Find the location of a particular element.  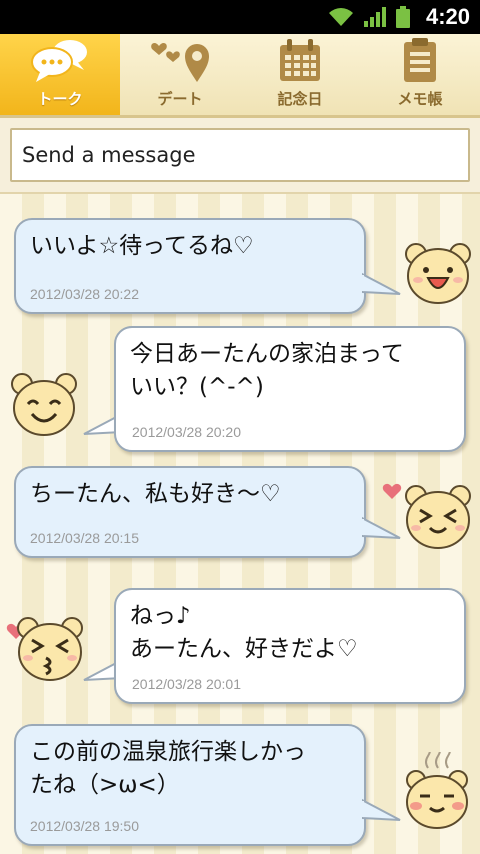

notepad-icon is located at coordinates (420, 60).